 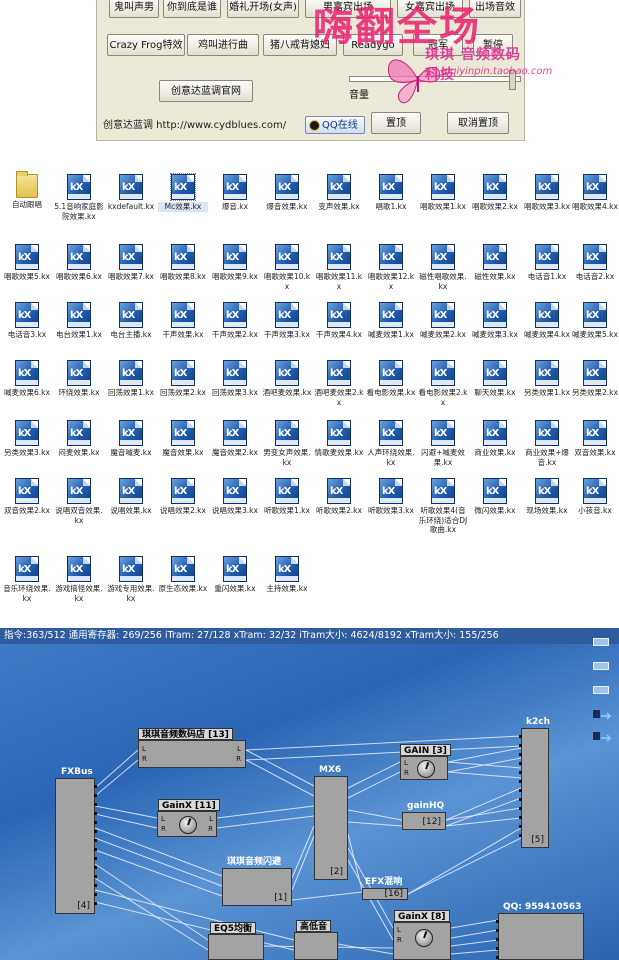 What do you see at coordinates (183, 263) in the screenshot?
I see `file-item: kX 唱歌效果8.kx` at bounding box center [183, 263].